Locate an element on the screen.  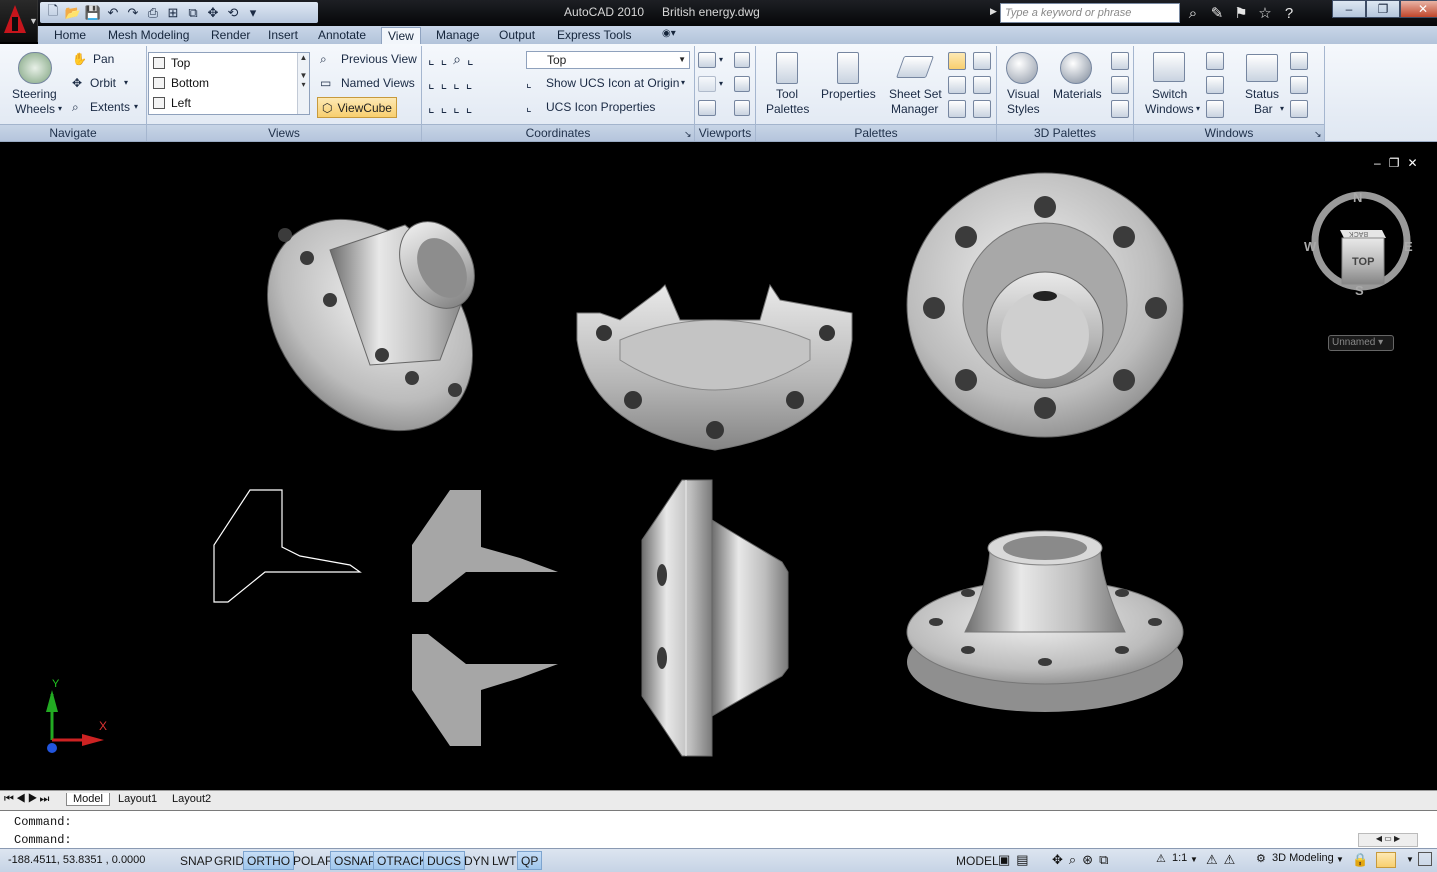
tab-view: View is located at coordinates (401, 35).